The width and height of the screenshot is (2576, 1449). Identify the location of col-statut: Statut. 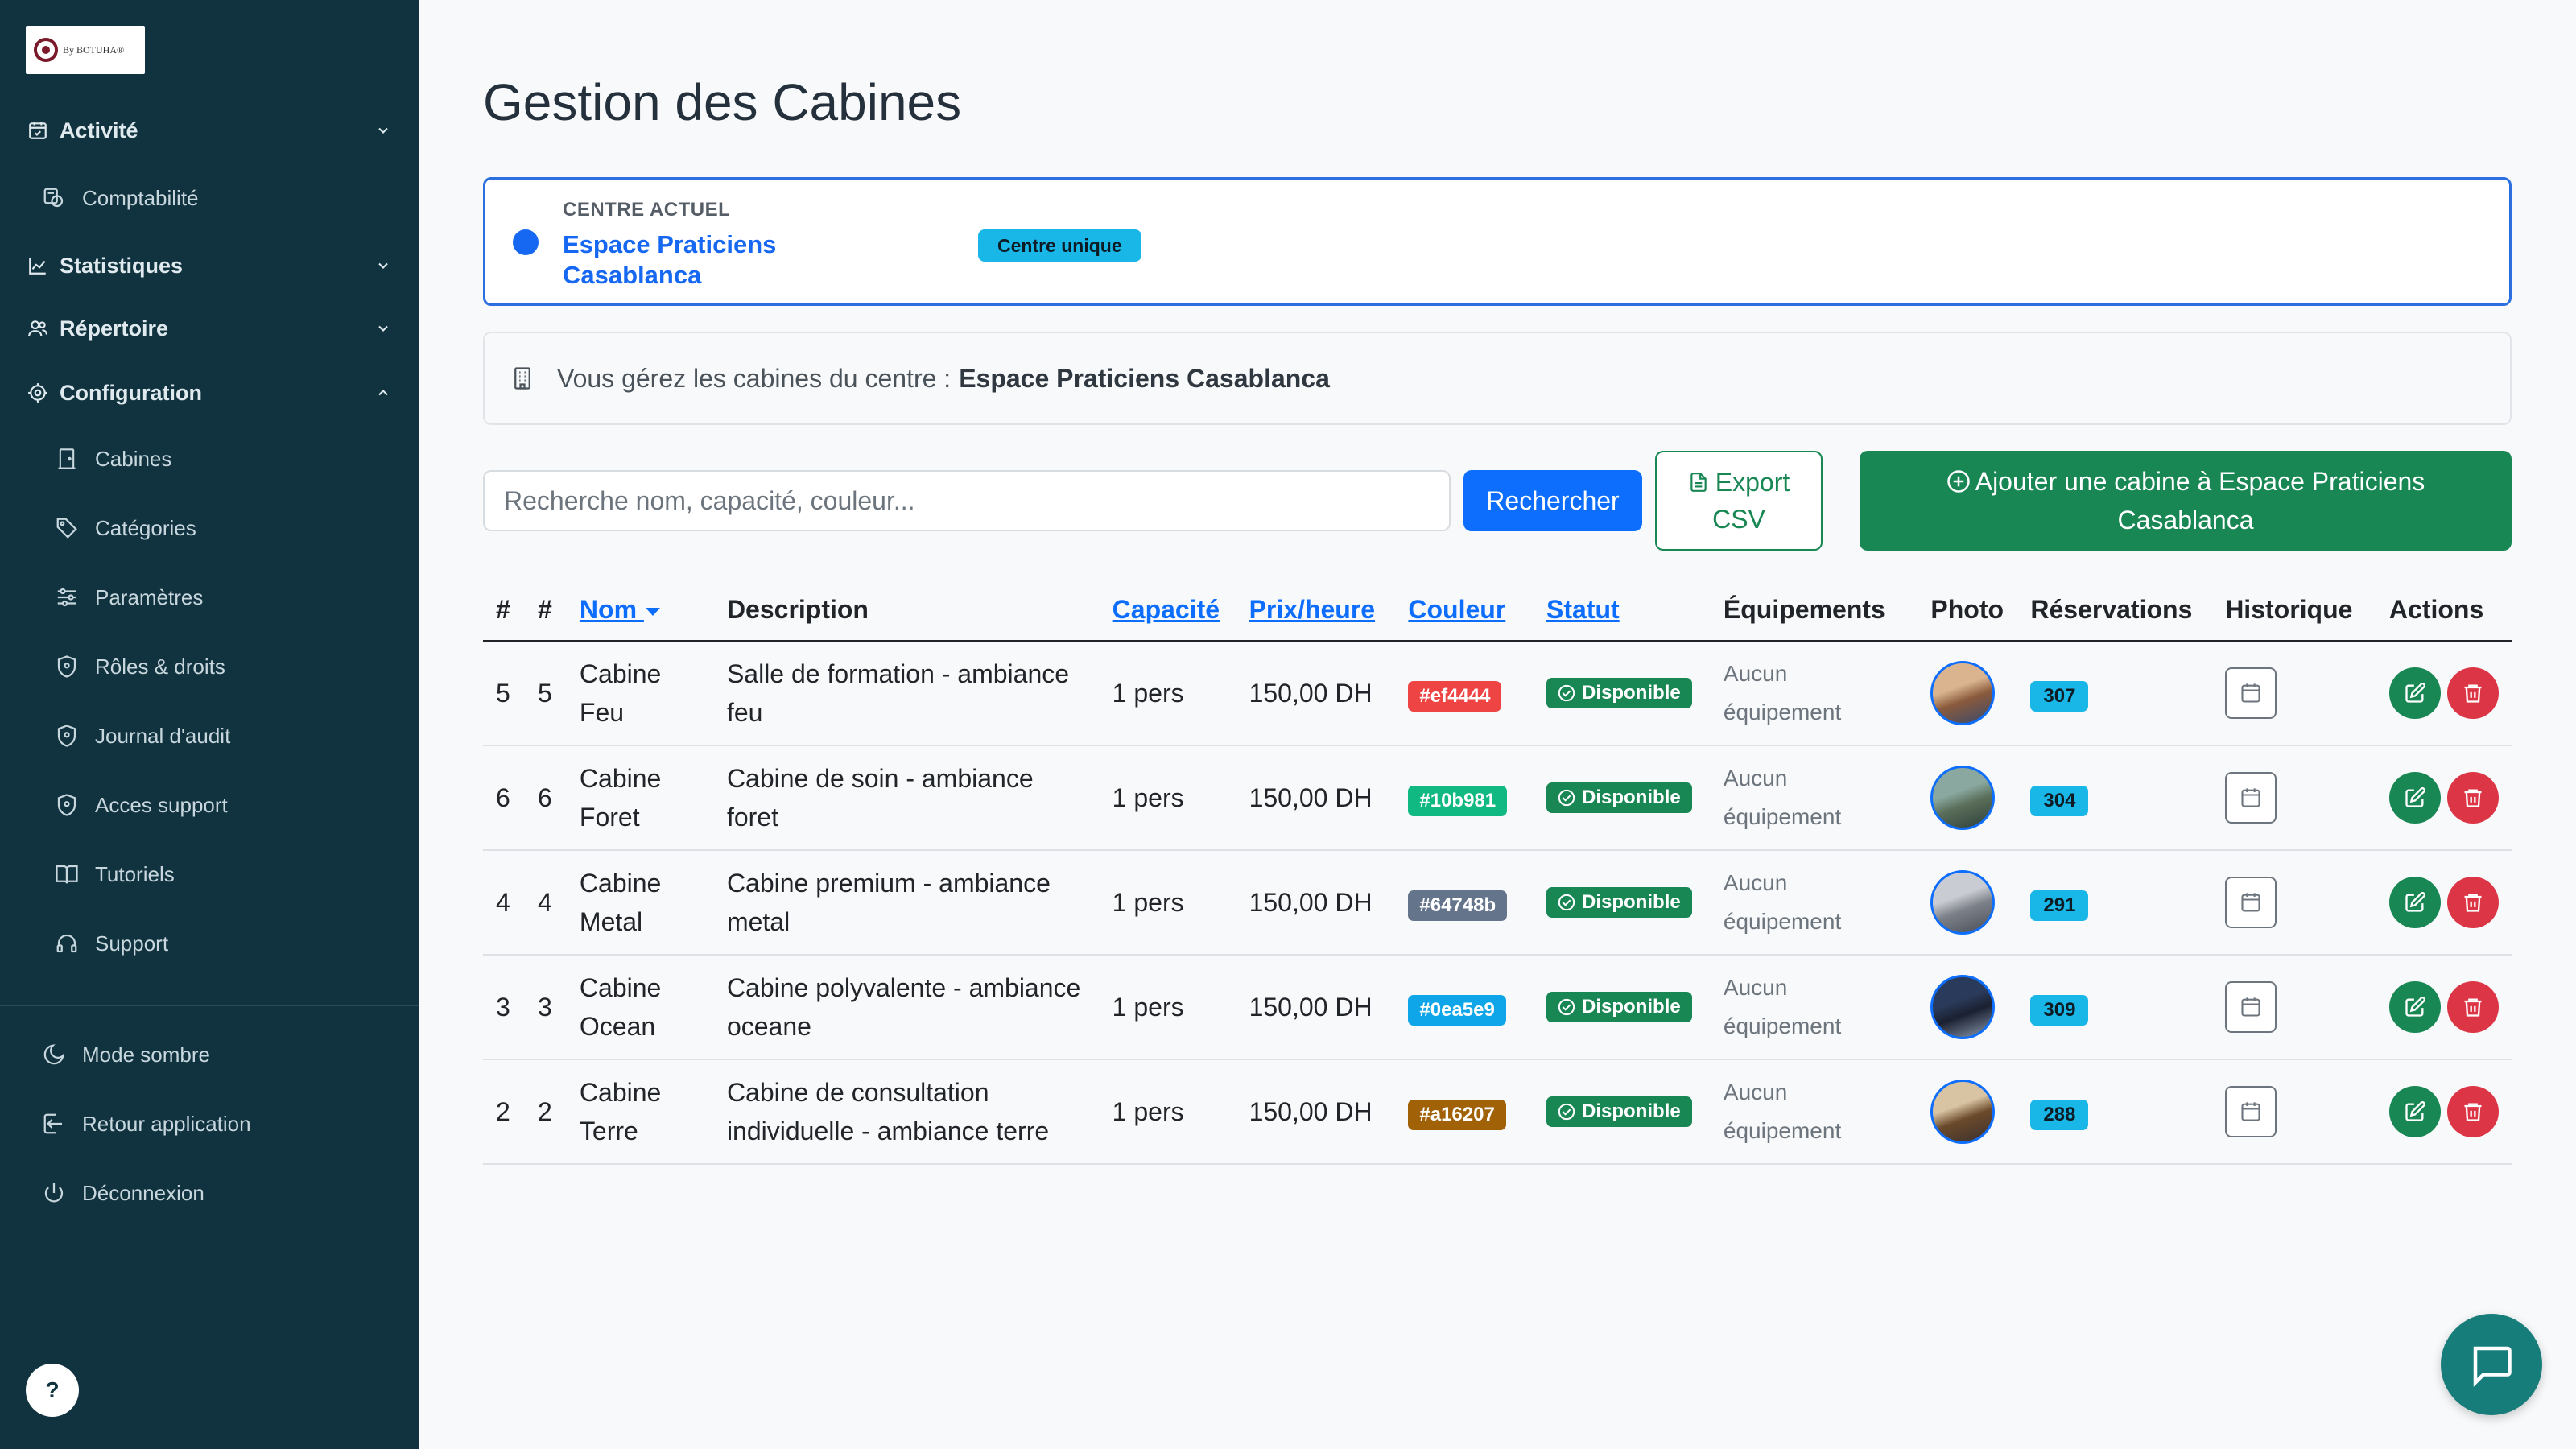
(1622, 611).